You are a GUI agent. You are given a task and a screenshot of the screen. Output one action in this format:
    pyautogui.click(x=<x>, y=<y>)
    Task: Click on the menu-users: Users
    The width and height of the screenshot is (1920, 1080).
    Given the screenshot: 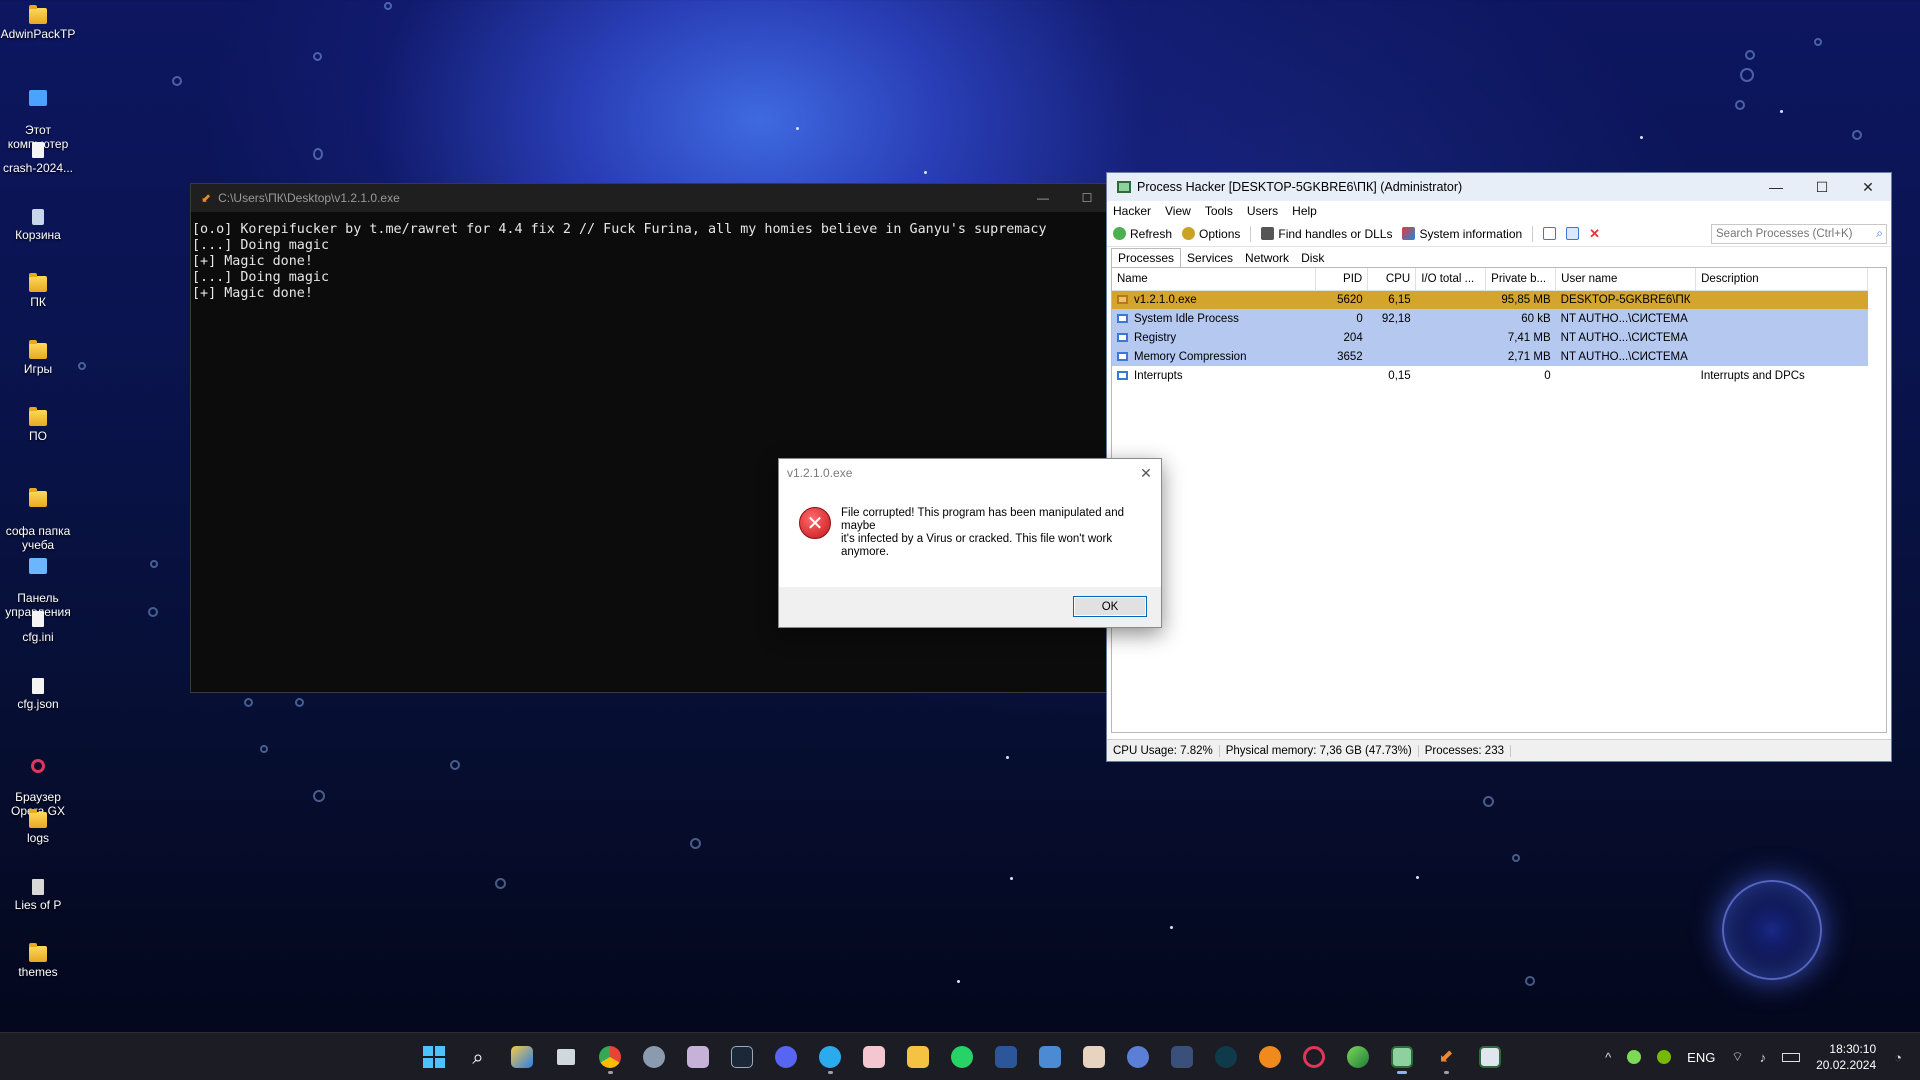 What is the action you would take?
    pyautogui.click(x=1262, y=211)
    